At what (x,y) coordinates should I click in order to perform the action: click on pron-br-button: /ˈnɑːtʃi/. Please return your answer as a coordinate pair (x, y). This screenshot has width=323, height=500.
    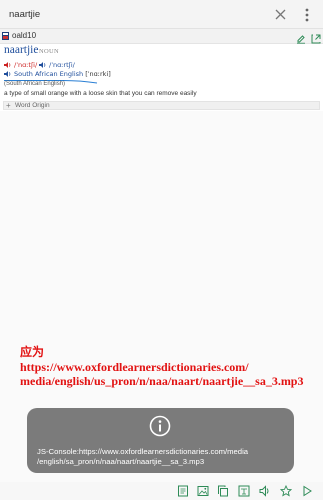
    Looking at the image, I should click on (20, 65).